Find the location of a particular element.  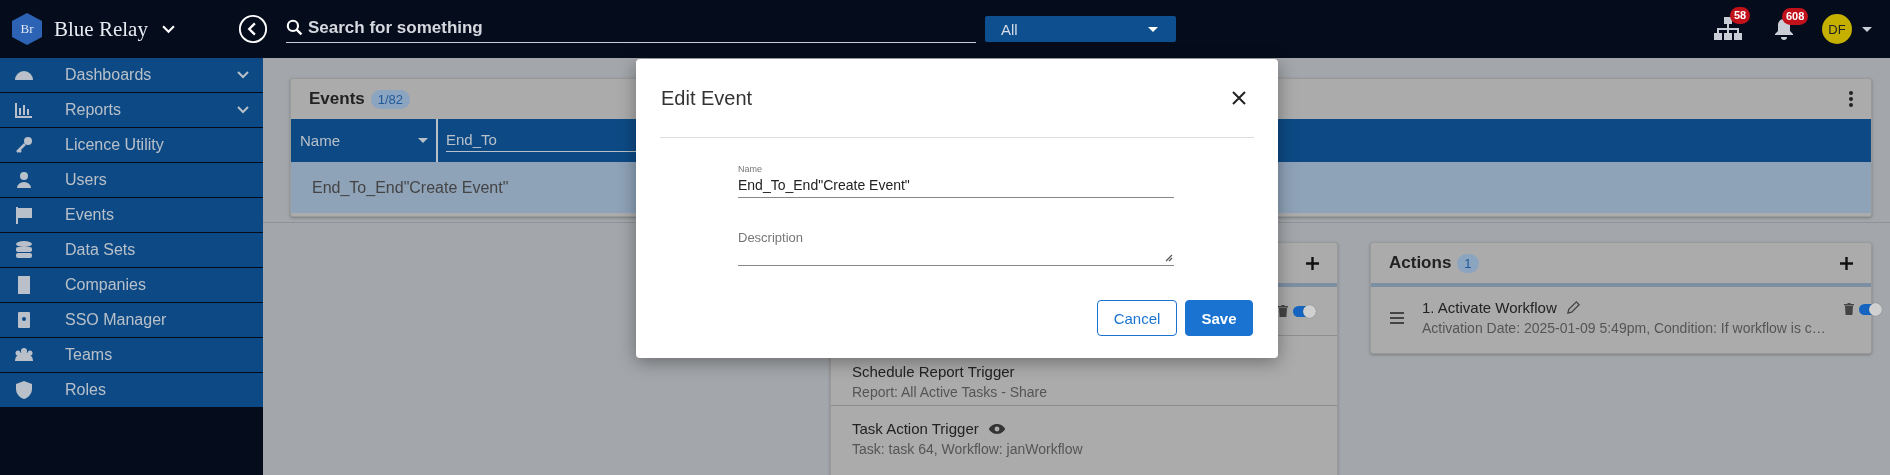

logo-icon: Br is located at coordinates (27, 29).